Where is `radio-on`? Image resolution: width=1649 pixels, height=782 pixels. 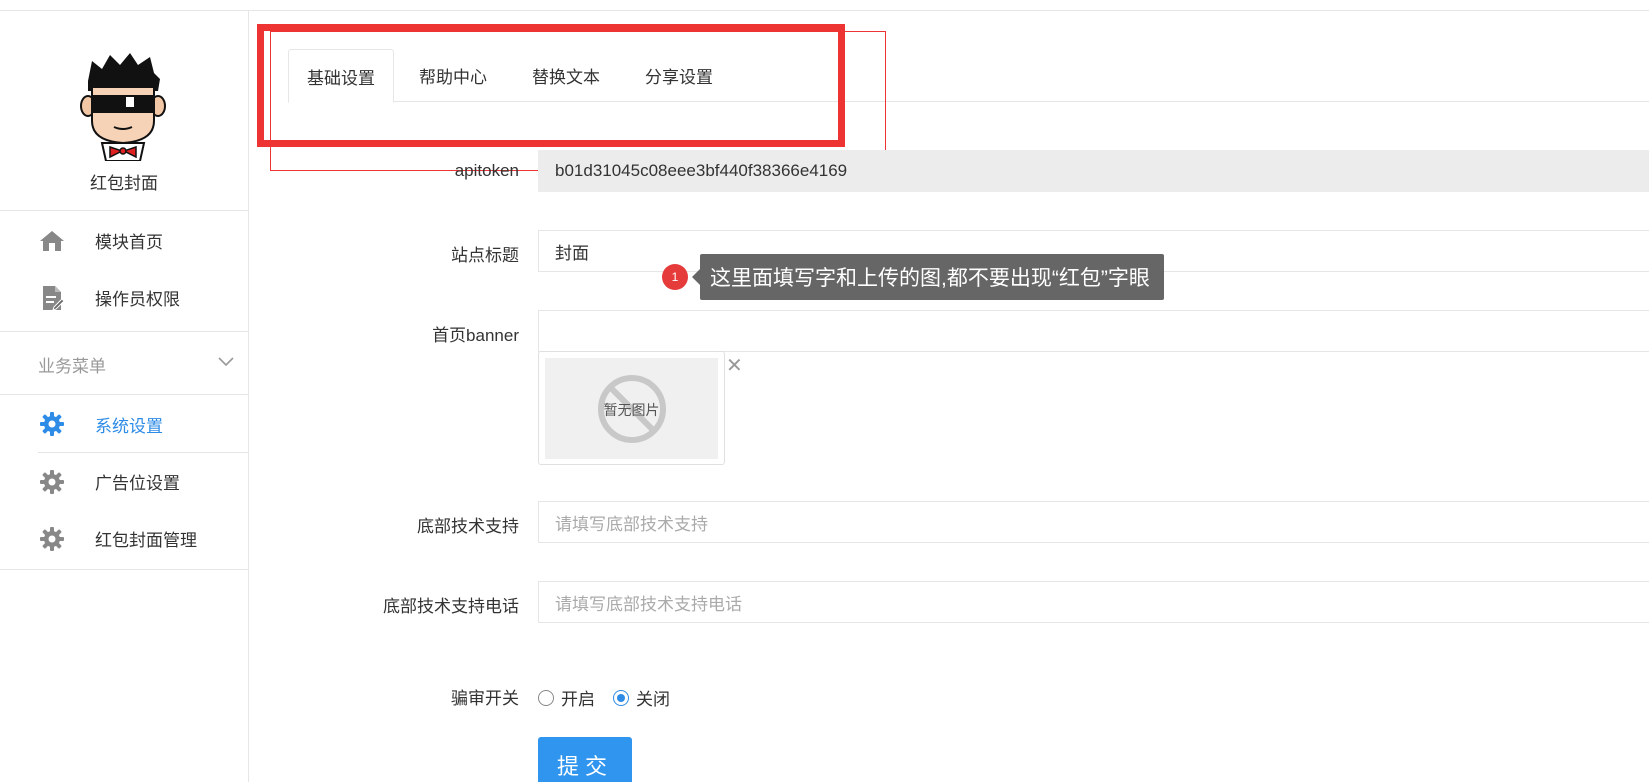 radio-on is located at coordinates (546, 697).